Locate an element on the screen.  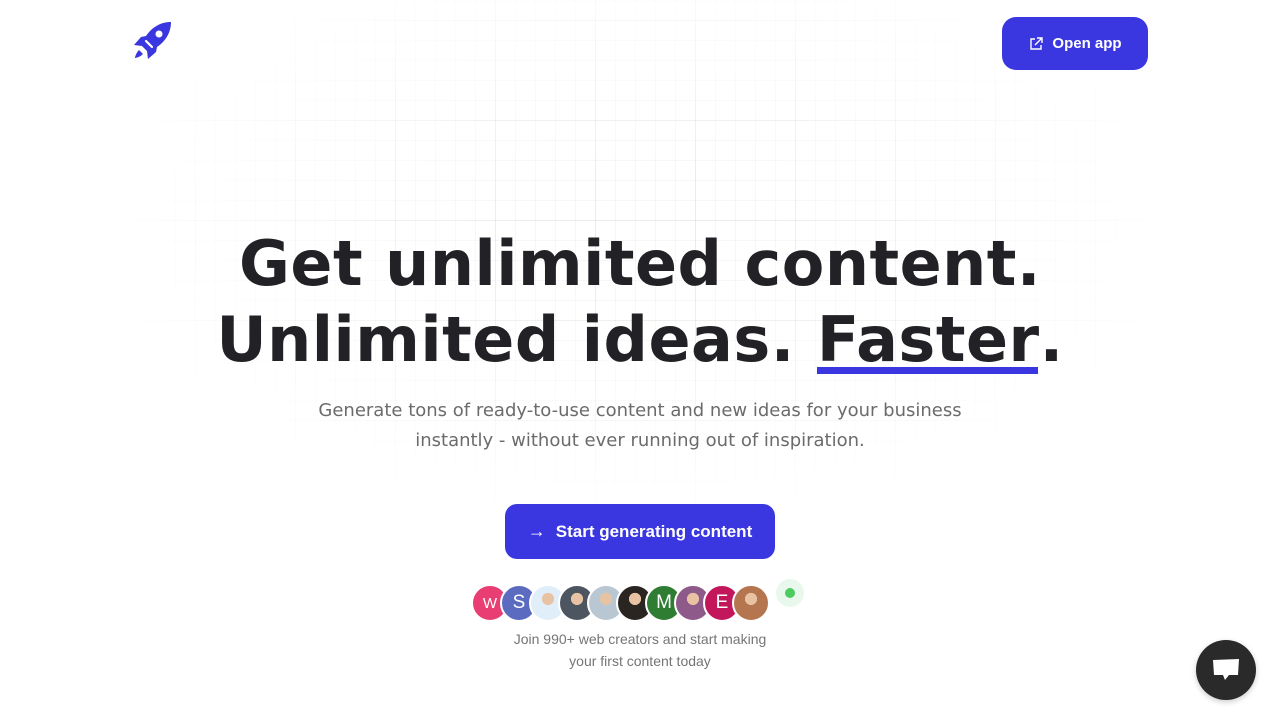
hero-title-suffix: . is located at coordinates (1051, 339).